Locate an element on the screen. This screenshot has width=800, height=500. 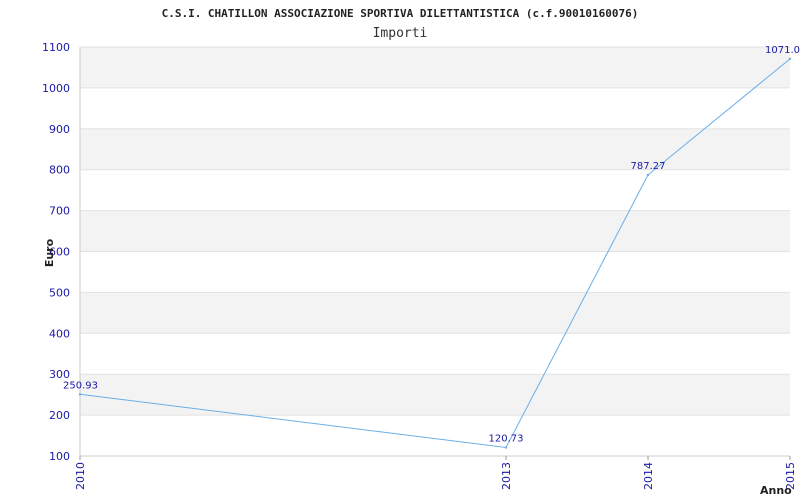
x-tick-labels: 2010 2013 2014 2015 is located at coordinates (435, 476).